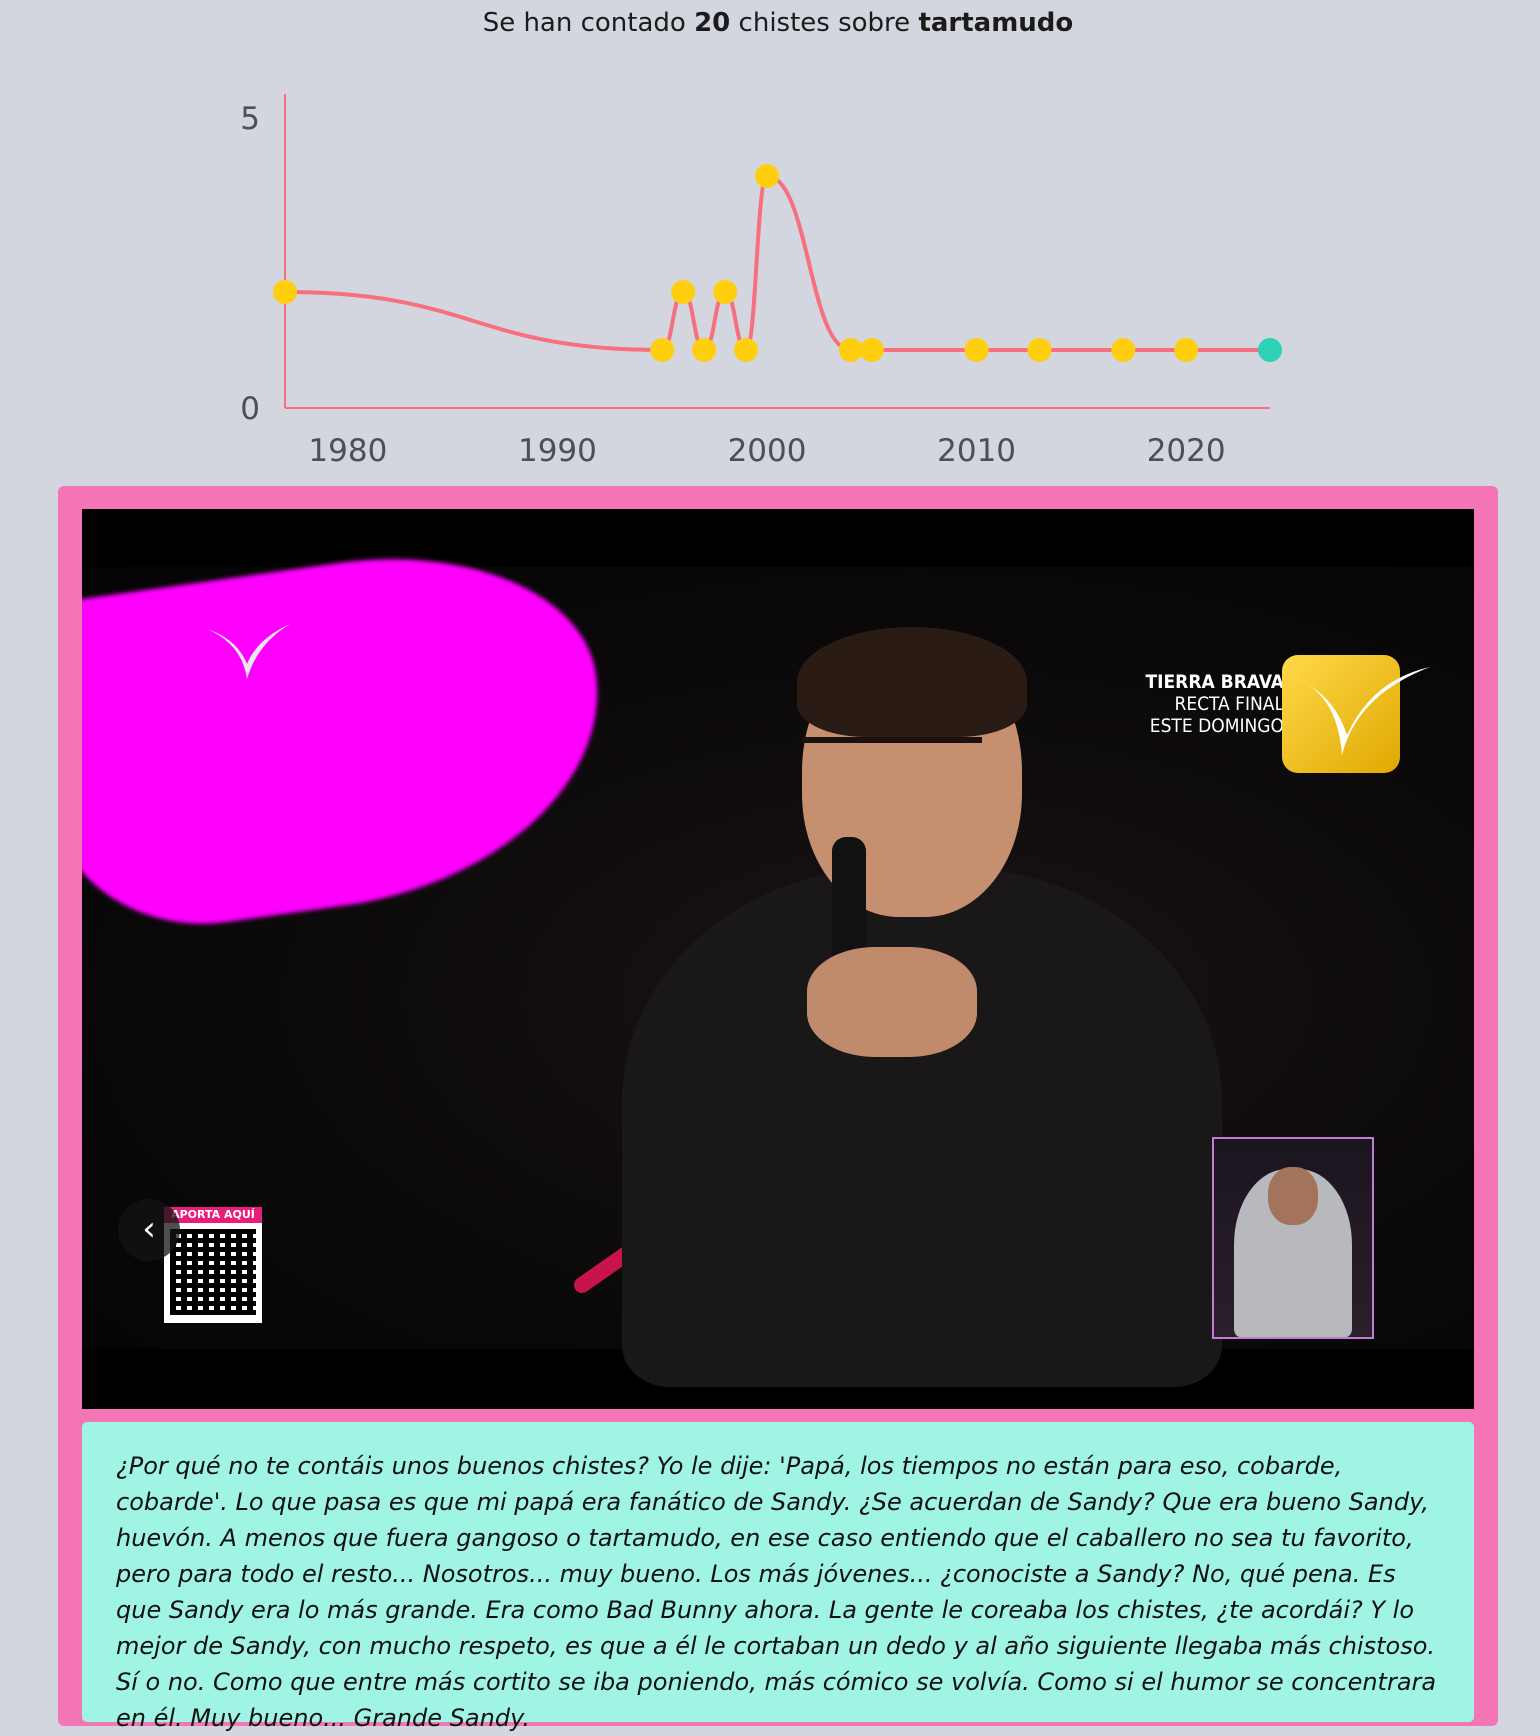 Image resolution: width=1540 pixels, height=1736 pixels. What do you see at coordinates (213, 1272) in the screenshot?
I see `qr-pattern` at bounding box center [213, 1272].